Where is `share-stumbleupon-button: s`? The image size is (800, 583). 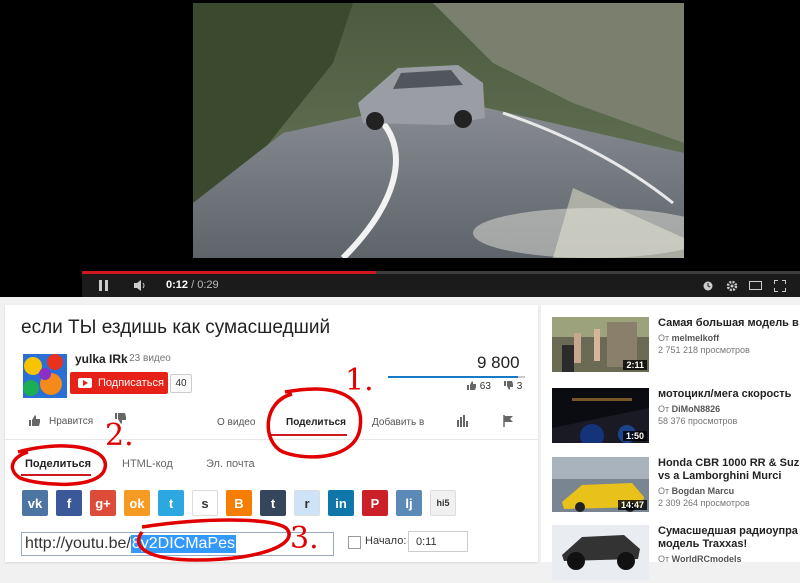
share-stumbleupon-button: s is located at coordinates (205, 503).